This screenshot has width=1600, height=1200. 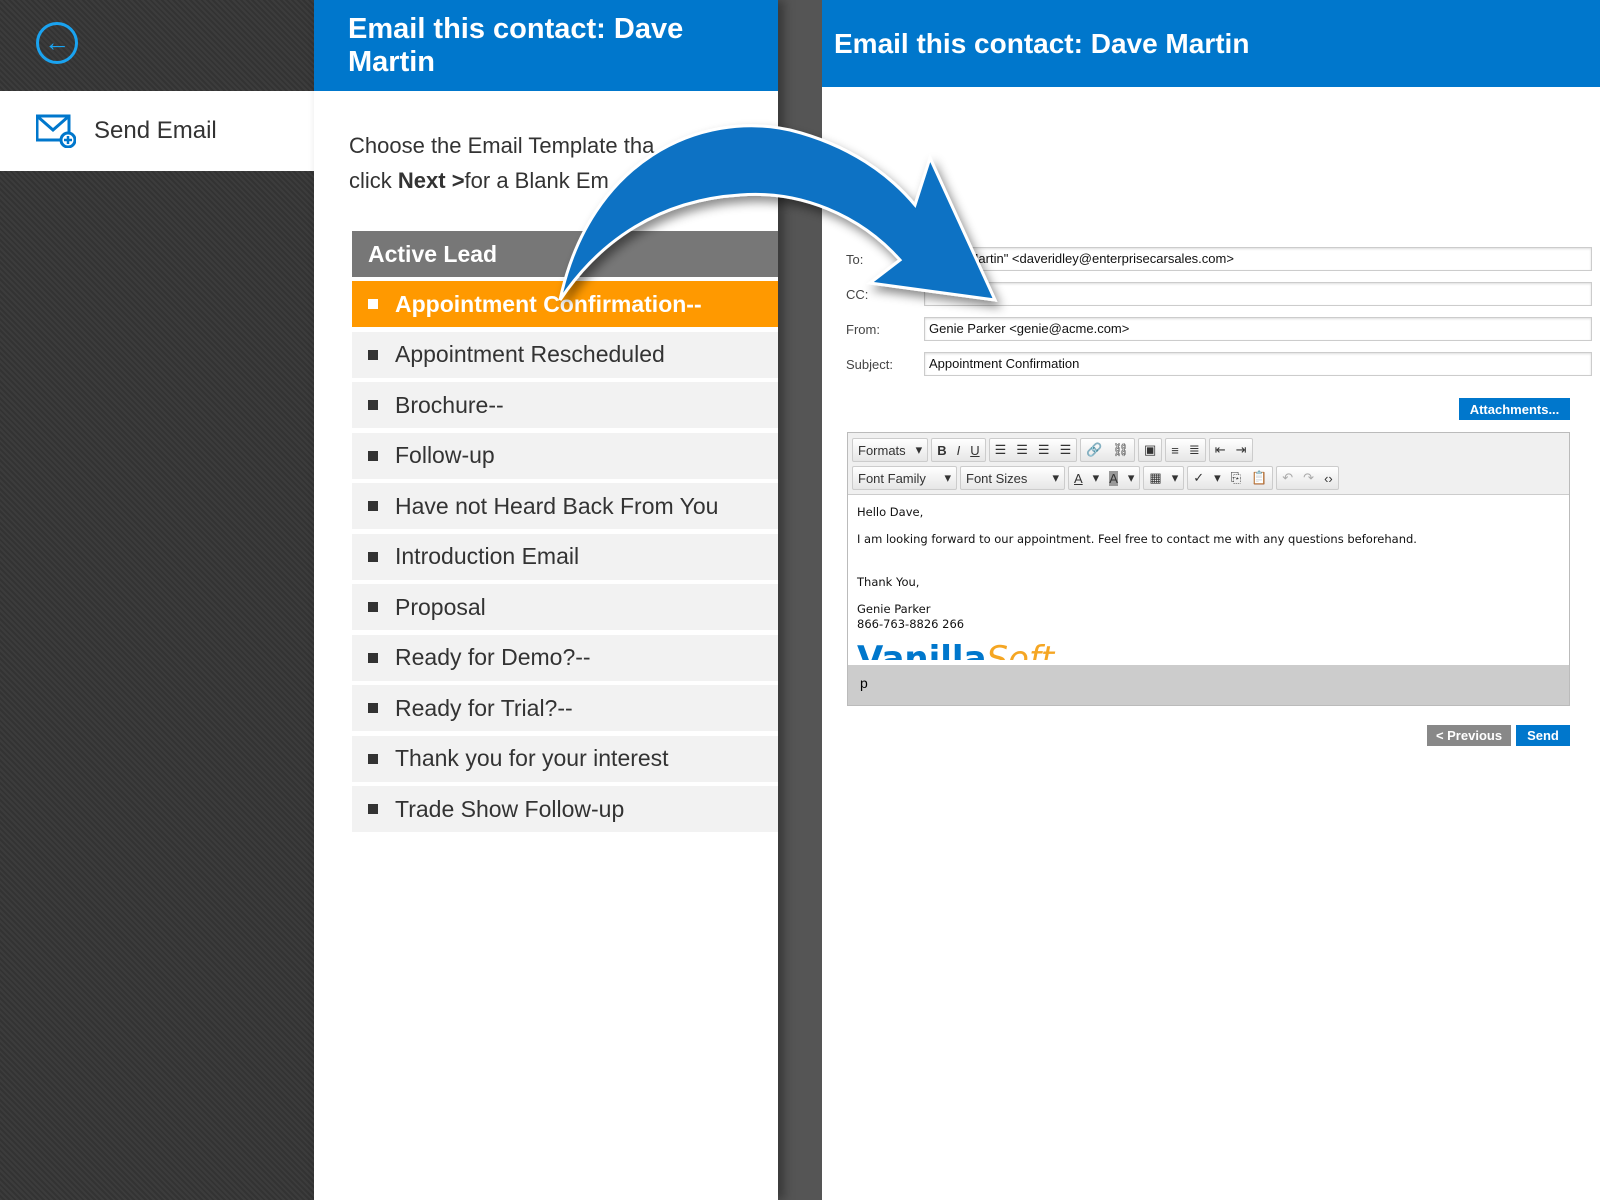 I want to click on copy-icon: ⎘, so click(x=1236, y=478).